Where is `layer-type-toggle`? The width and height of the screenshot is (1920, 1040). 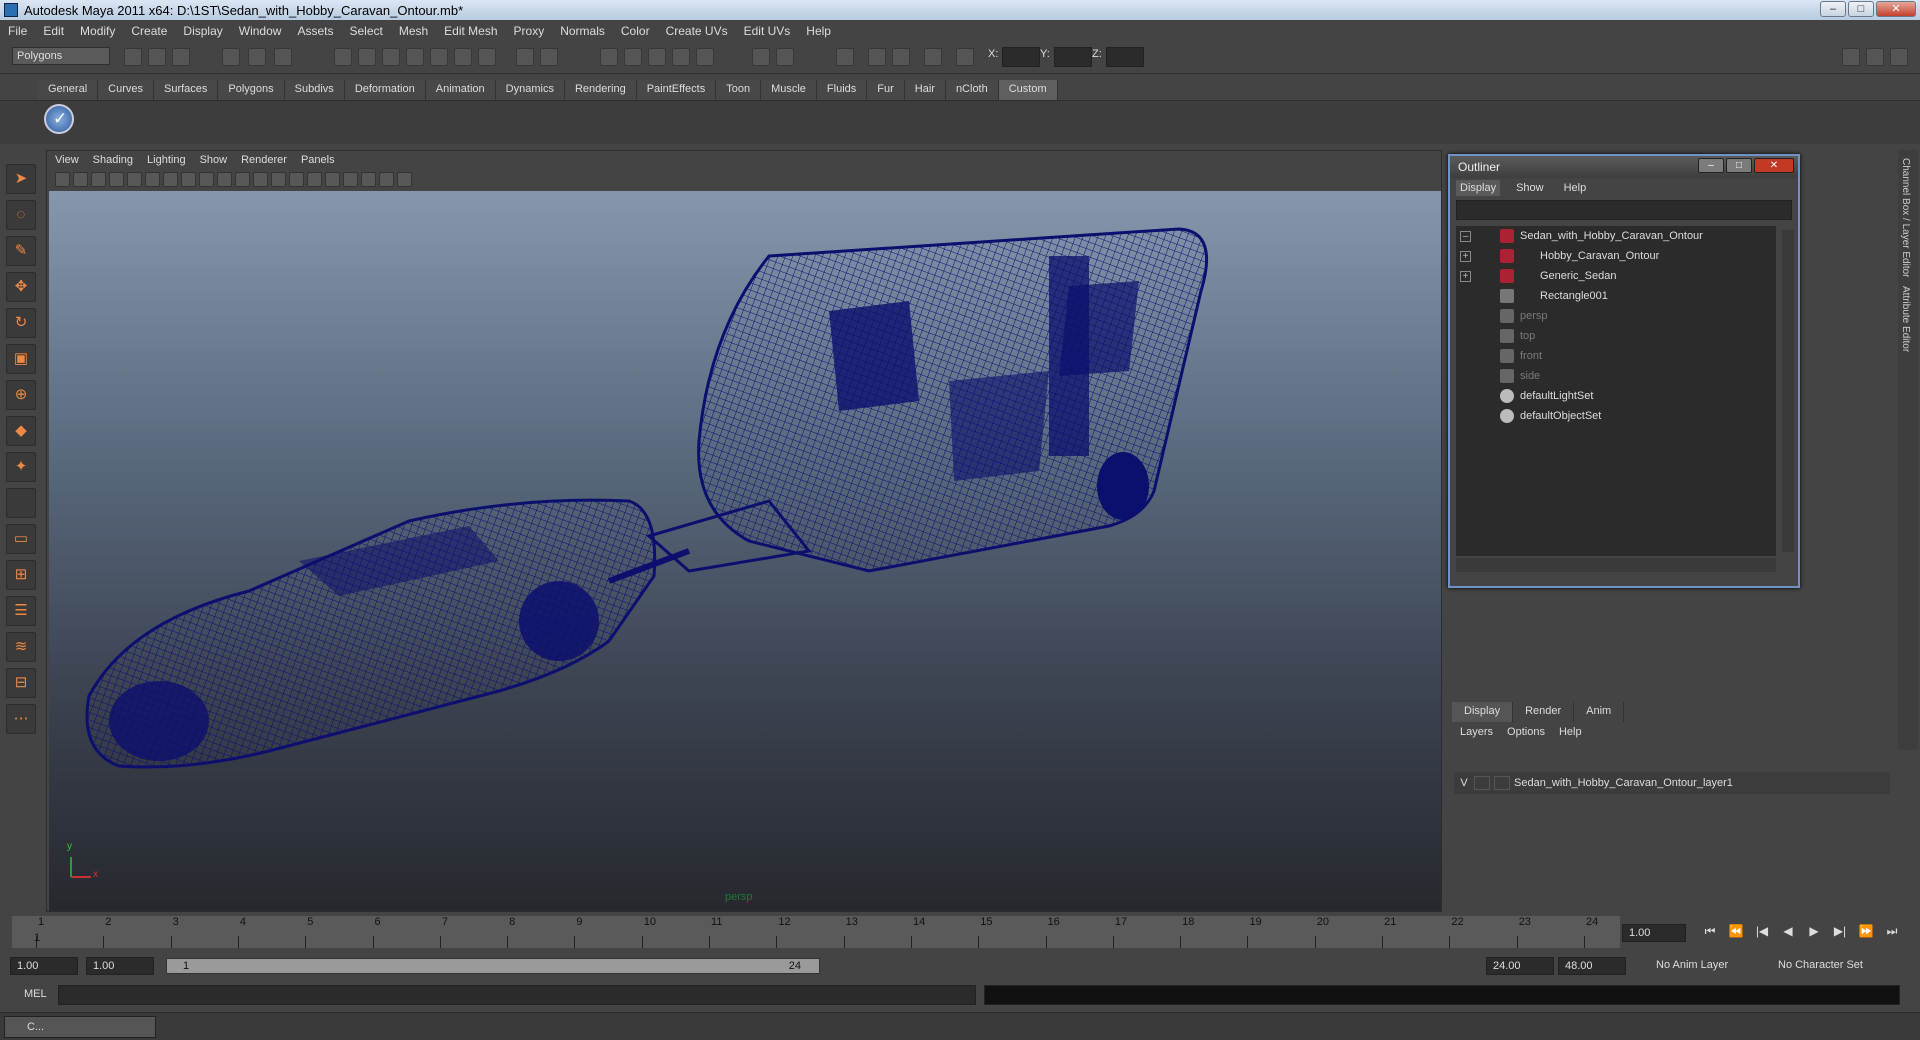
layer-type-toggle is located at coordinates (1482, 783).